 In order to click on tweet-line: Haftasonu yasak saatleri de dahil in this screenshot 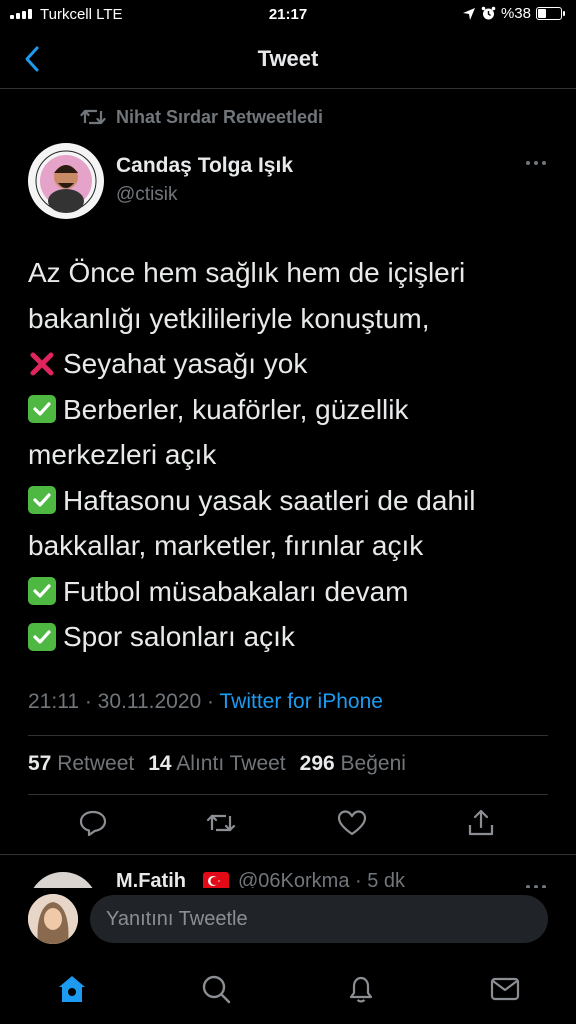, I will do `click(288, 501)`.